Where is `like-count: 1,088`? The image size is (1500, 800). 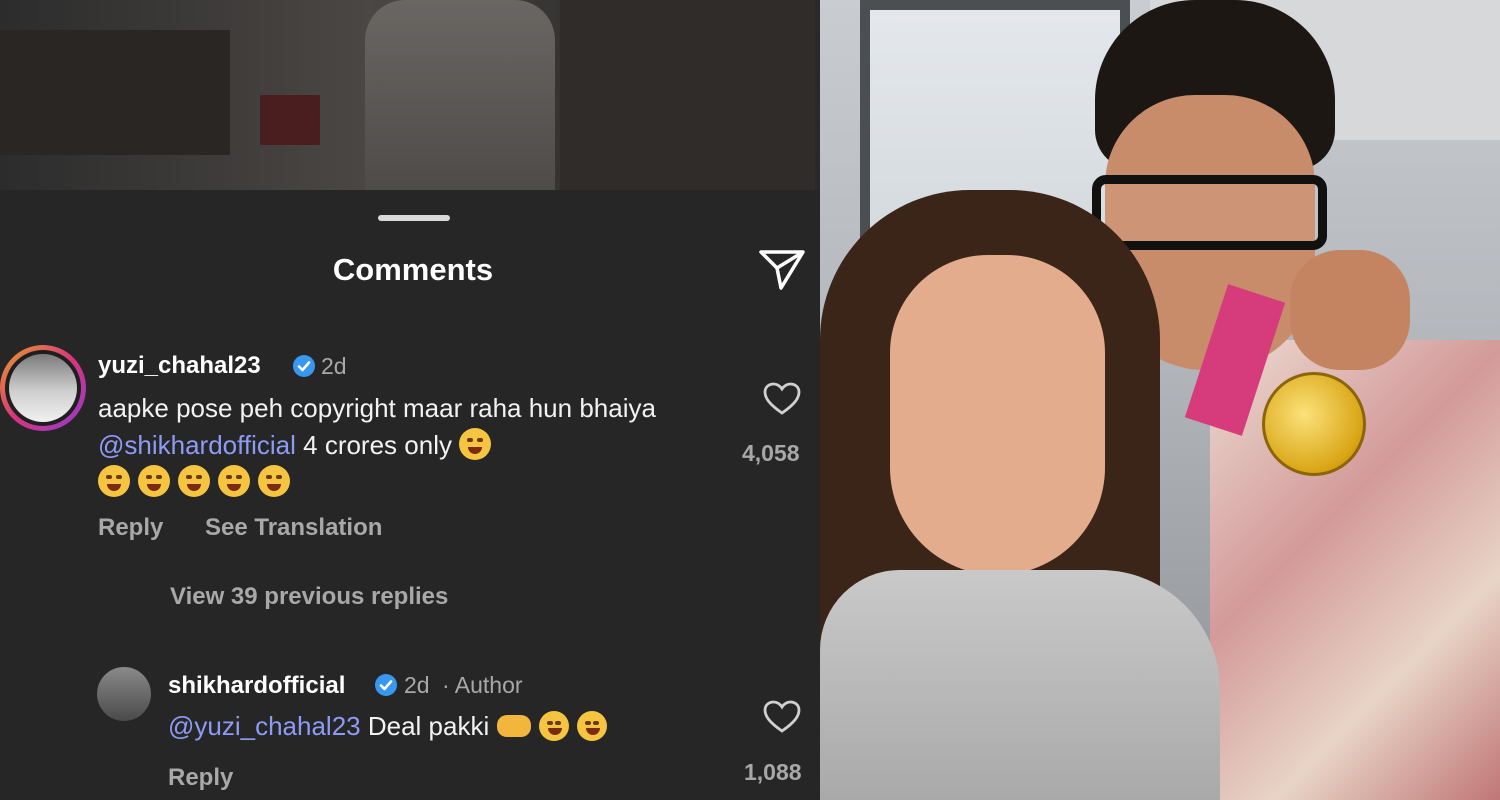
like-count: 1,088 is located at coordinates (773, 772).